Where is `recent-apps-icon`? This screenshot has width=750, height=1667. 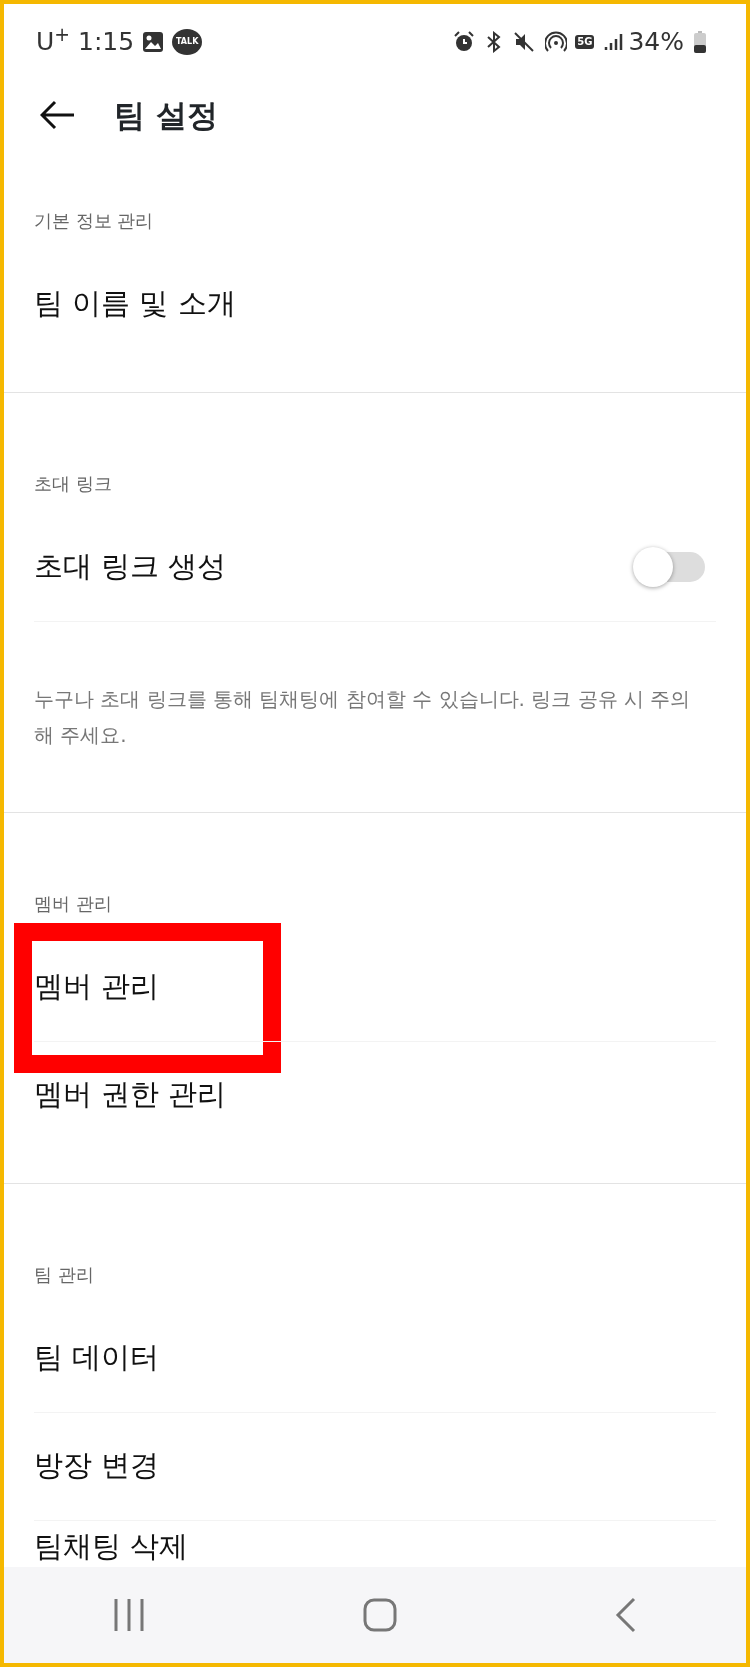
recent-apps-icon is located at coordinates (129, 1615).